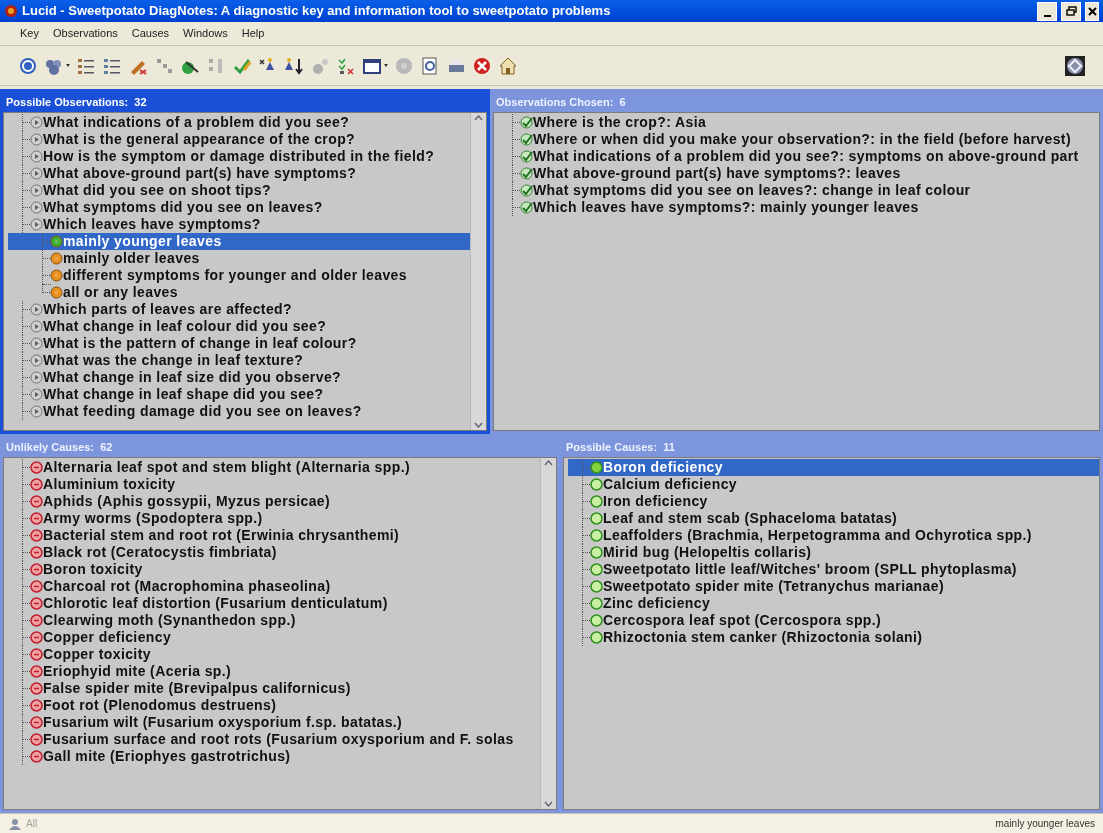  What do you see at coordinates (162, 552) in the screenshot?
I see `tree-item: Black rot (Ceratocystis fimbriata)` at bounding box center [162, 552].